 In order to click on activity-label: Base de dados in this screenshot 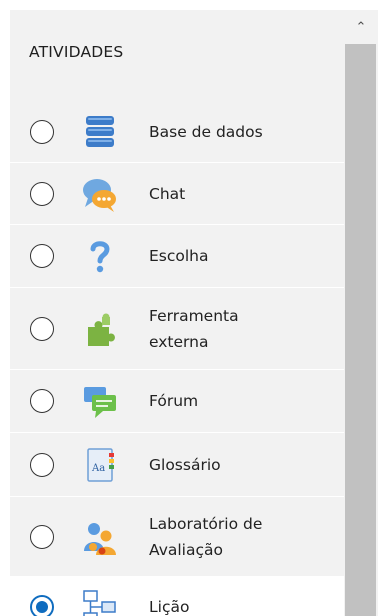, I will do `click(206, 132)`.